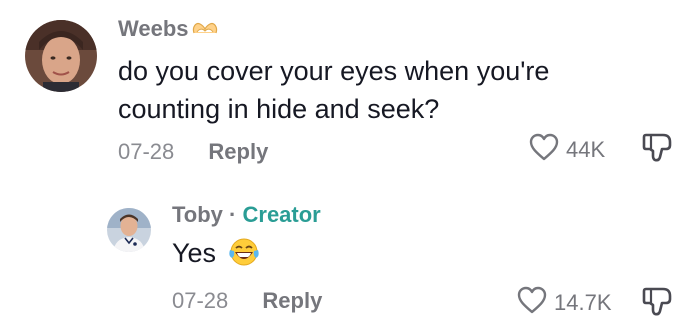 This screenshot has height=332, width=700. What do you see at coordinates (153, 28) in the screenshot?
I see `username-text: Weebs` at bounding box center [153, 28].